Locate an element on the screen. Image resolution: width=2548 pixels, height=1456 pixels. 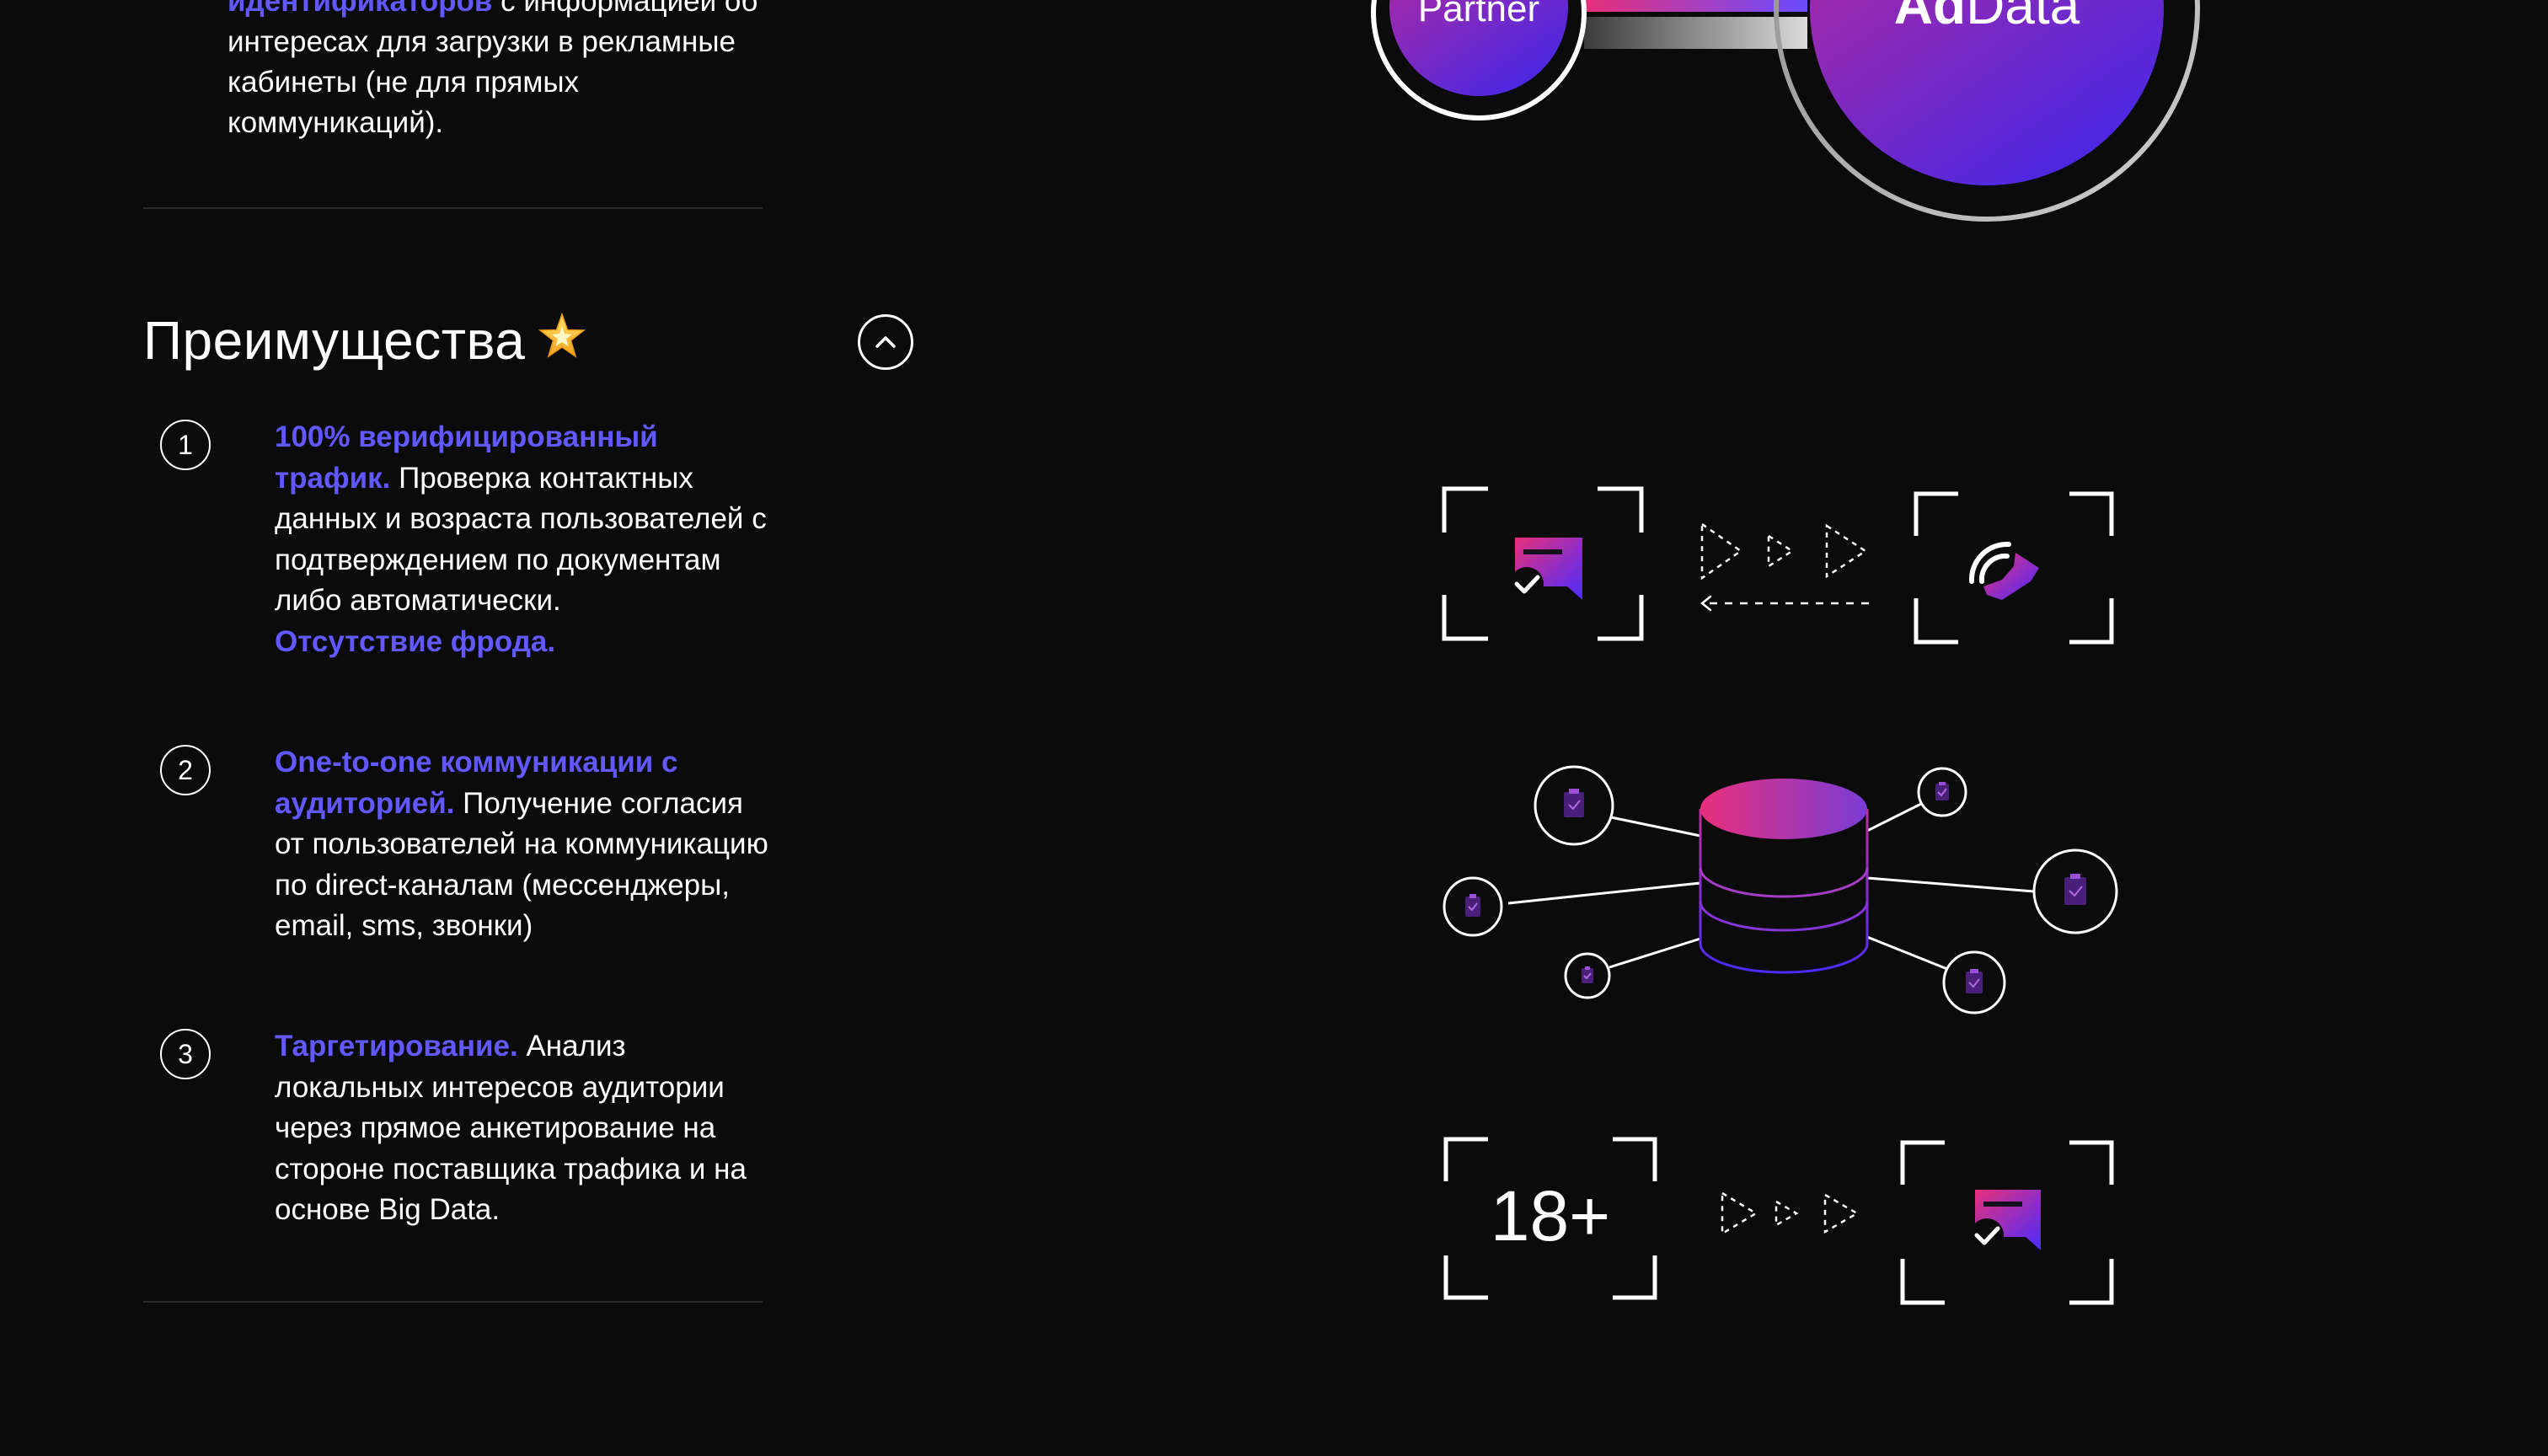
brand-regular: Data is located at coordinates (2023, 17).